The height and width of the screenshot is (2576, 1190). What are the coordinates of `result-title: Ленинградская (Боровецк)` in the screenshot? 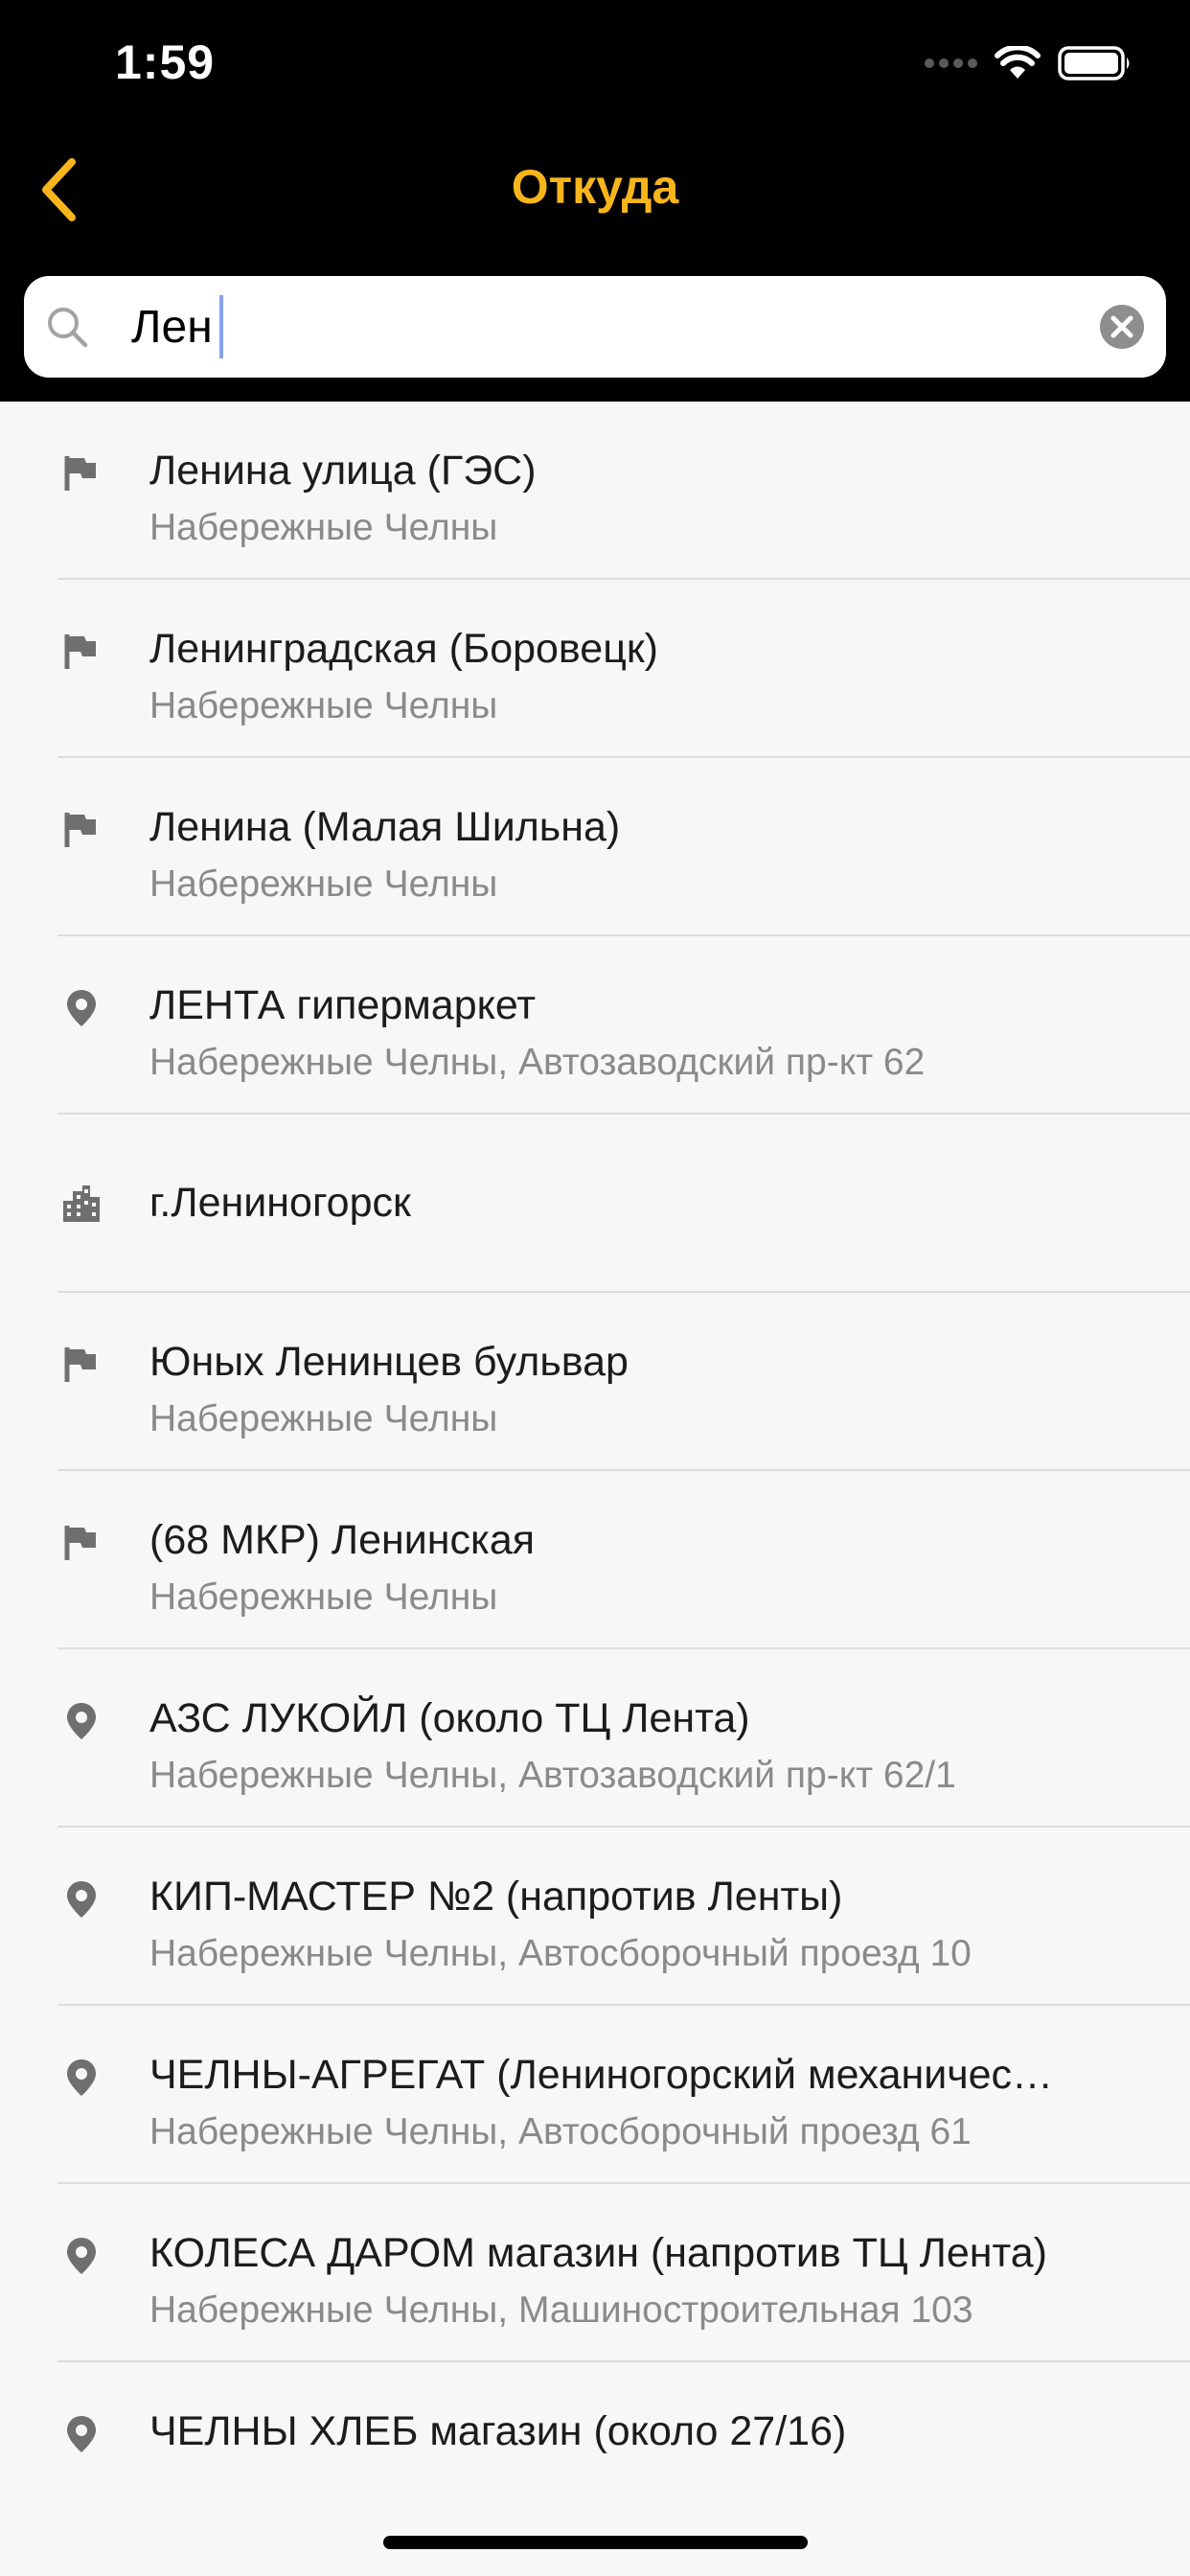 It's located at (404, 649).